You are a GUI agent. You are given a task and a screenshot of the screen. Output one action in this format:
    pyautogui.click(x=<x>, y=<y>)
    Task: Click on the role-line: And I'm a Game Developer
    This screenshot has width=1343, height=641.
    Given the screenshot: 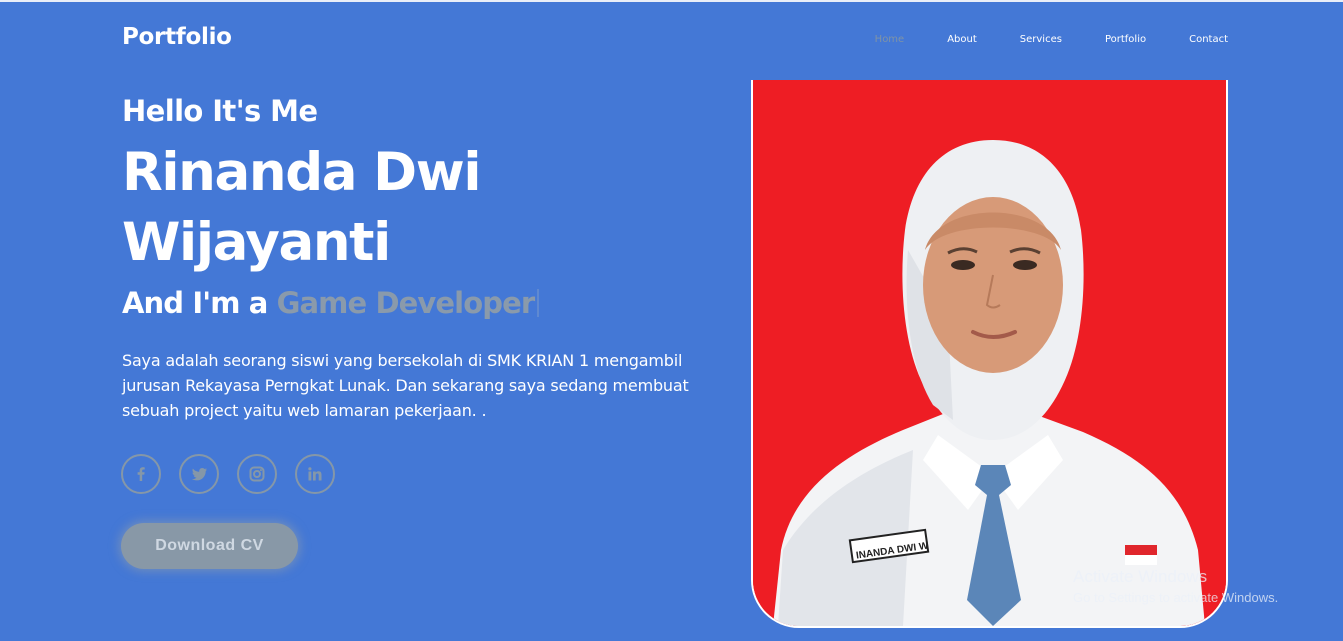 What is the action you would take?
    pyautogui.click(x=331, y=303)
    